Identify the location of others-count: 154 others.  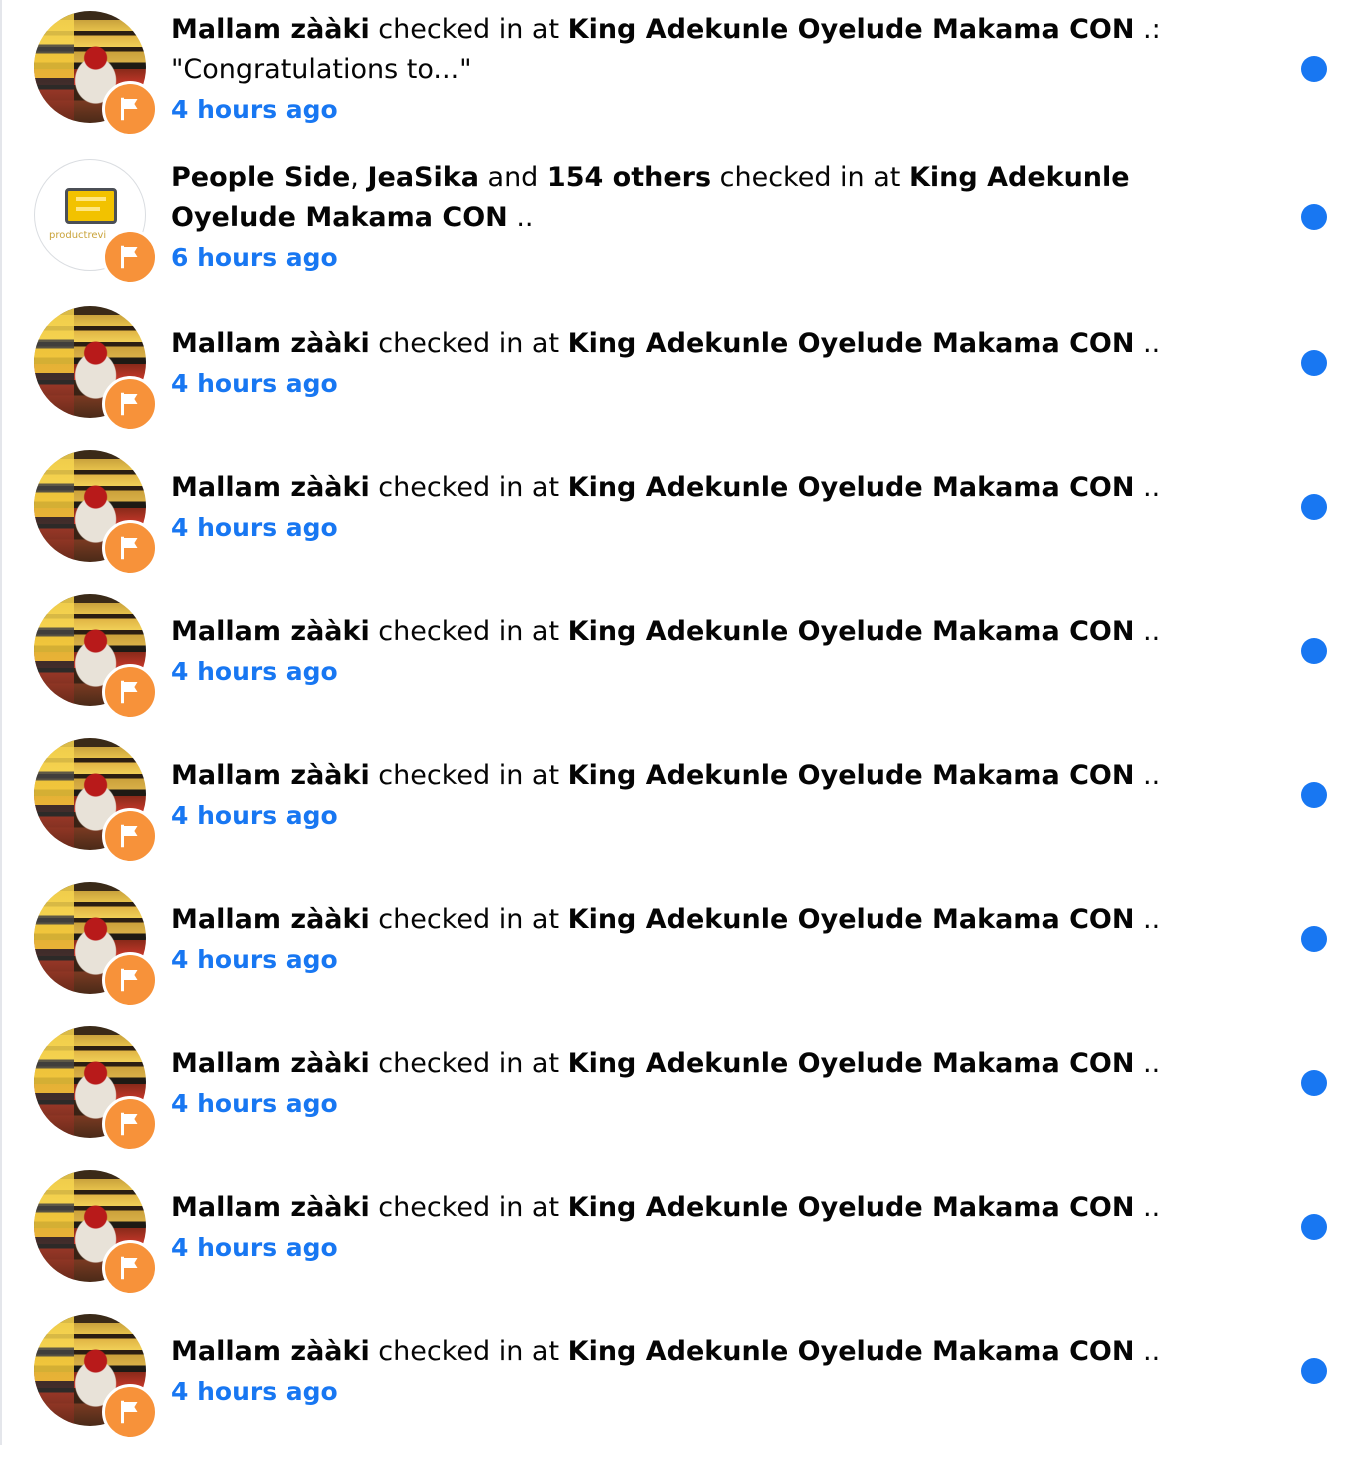
(629, 177).